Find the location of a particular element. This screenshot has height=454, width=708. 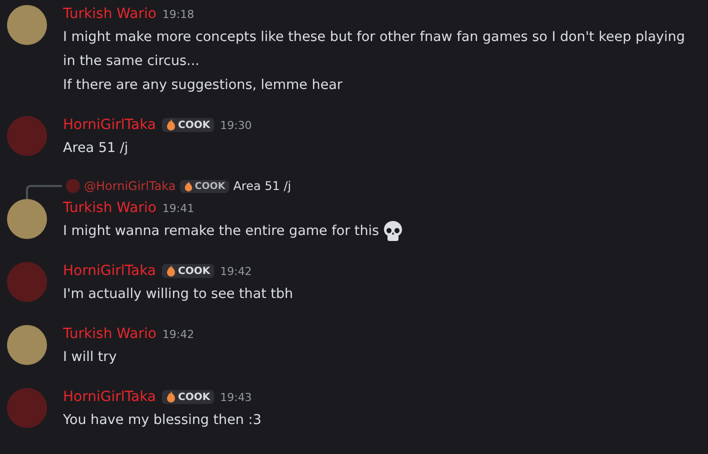

message-text: If there are any suggestions, lemme hear is located at coordinates (202, 85).